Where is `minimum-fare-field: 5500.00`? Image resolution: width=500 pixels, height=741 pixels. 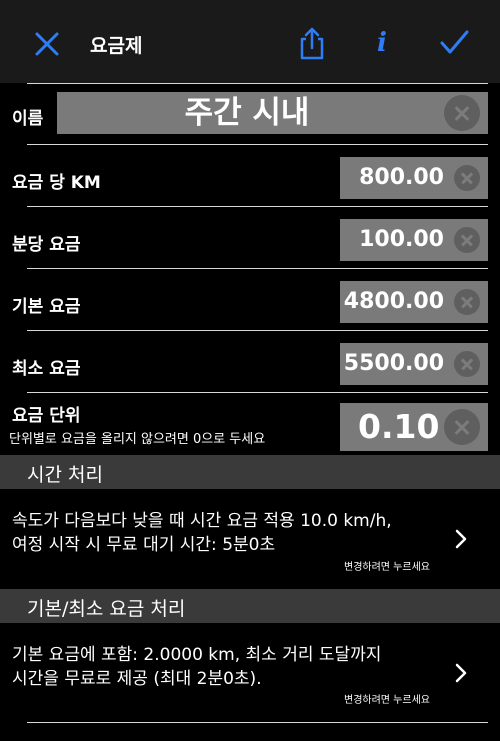
minimum-fare-field: 5500.00 is located at coordinates (414, 364).